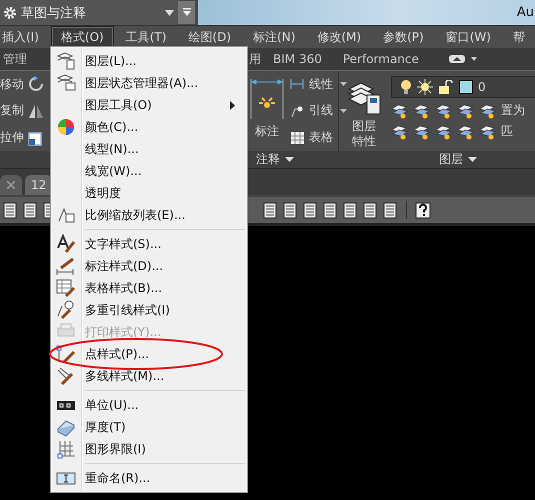  I want to click on app-title: Au, so click(525, 12).